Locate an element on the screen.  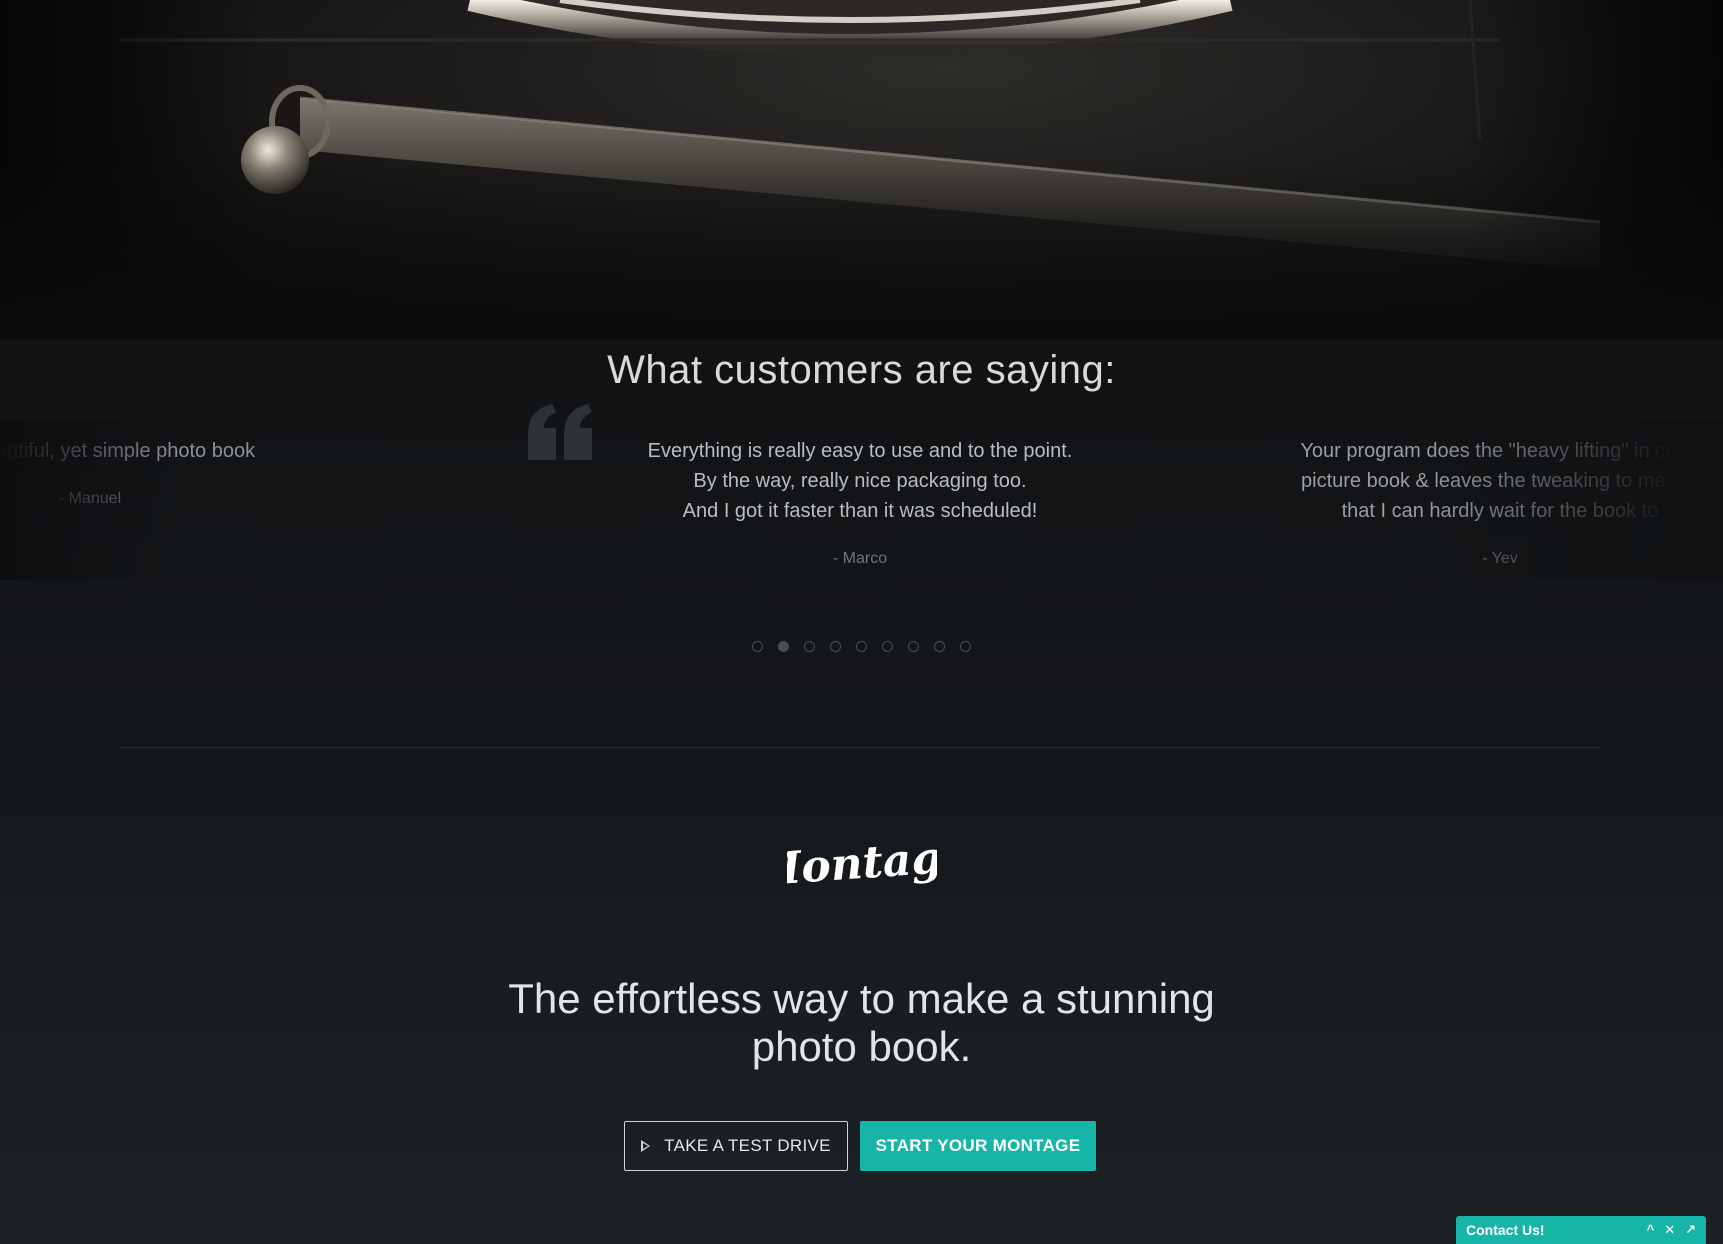
svg-text: Montage is located at coordinates (862, 865).